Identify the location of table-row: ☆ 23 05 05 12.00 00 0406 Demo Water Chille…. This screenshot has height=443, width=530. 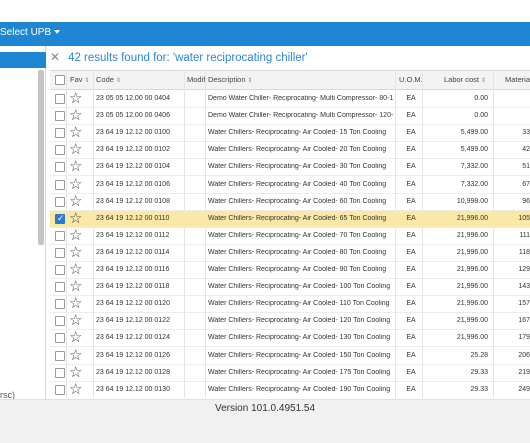
(290, 117).